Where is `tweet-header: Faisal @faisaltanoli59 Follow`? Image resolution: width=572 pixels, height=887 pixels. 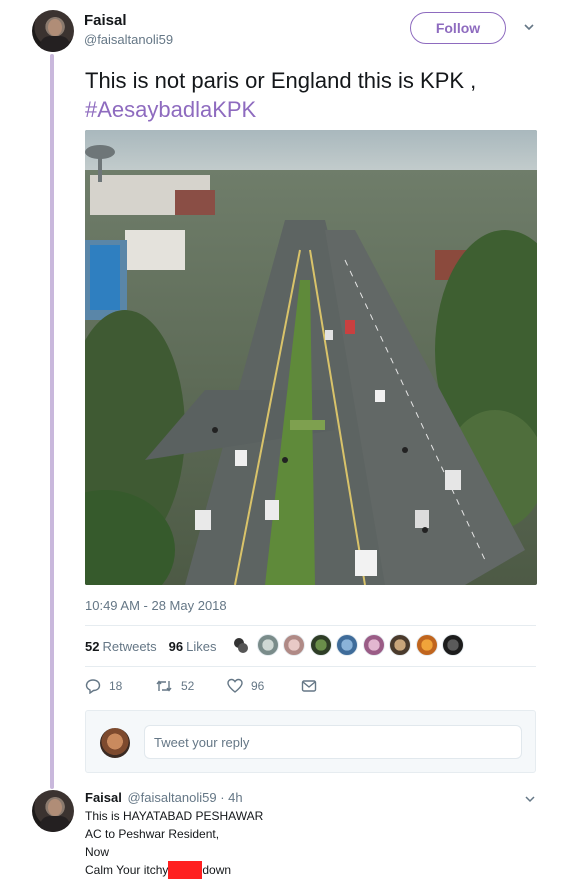
tweet-header: Faisal @faisaltanoli59 Follow is located at coordinates (292, 32).